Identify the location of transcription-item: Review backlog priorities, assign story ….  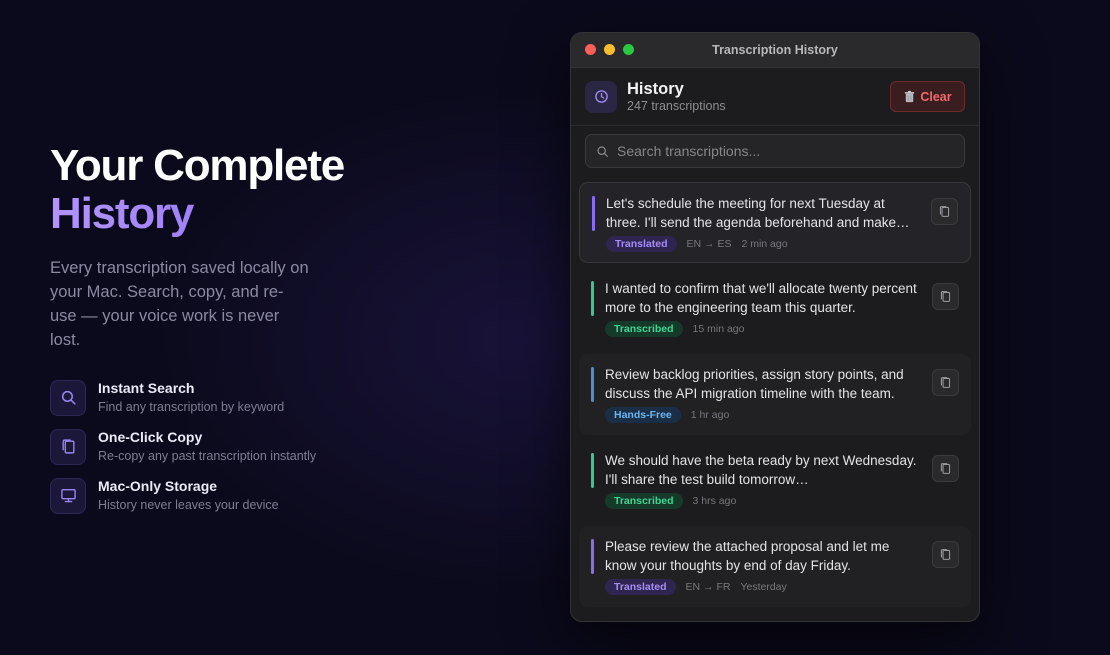
(775, 394).